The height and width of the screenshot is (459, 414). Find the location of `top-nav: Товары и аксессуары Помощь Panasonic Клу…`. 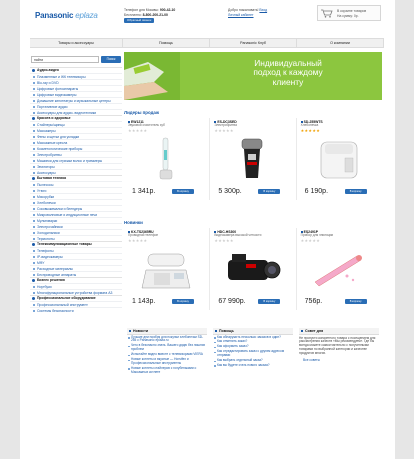

top-nav: Товары и аксессуары Помощь Panasonic Клу… is located at coordinates (207, 43).